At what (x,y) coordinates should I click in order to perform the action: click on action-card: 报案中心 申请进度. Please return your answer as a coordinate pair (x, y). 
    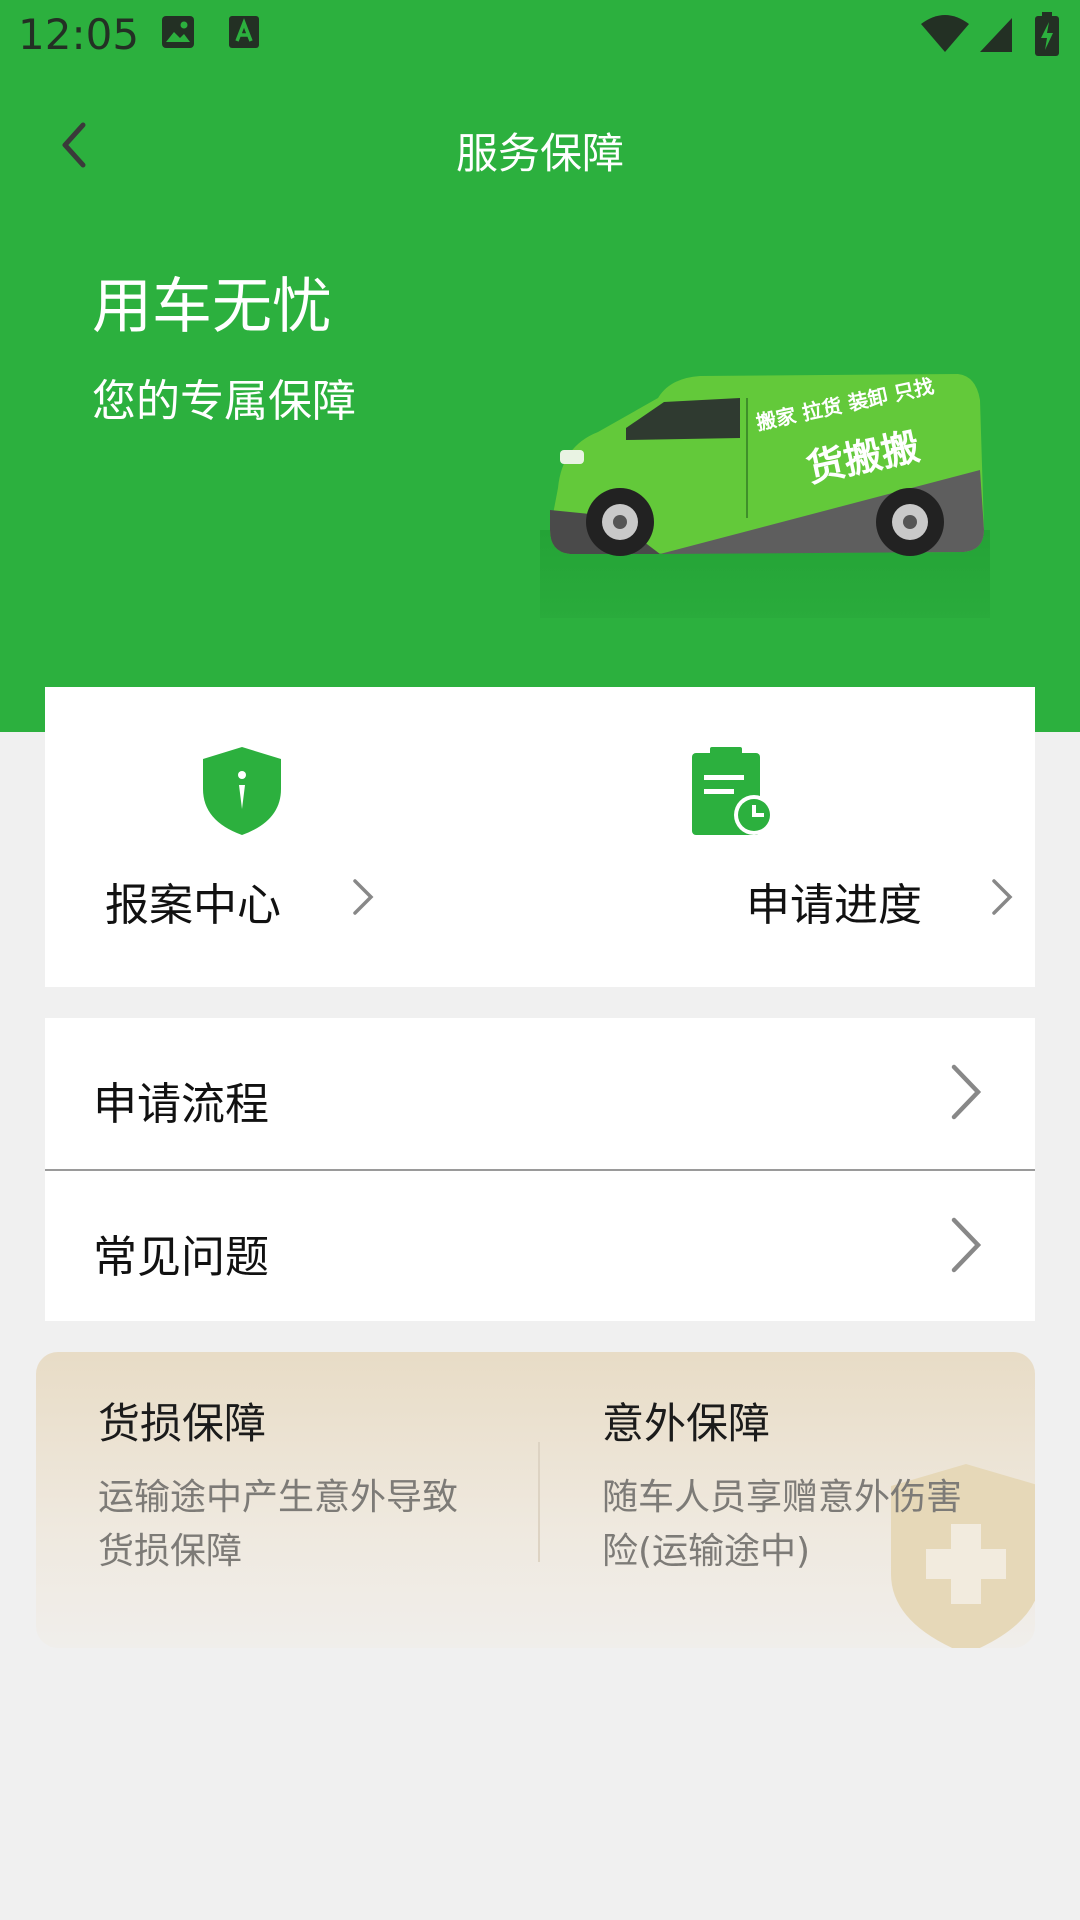
    Looking at the image, I should click on (540, 837).